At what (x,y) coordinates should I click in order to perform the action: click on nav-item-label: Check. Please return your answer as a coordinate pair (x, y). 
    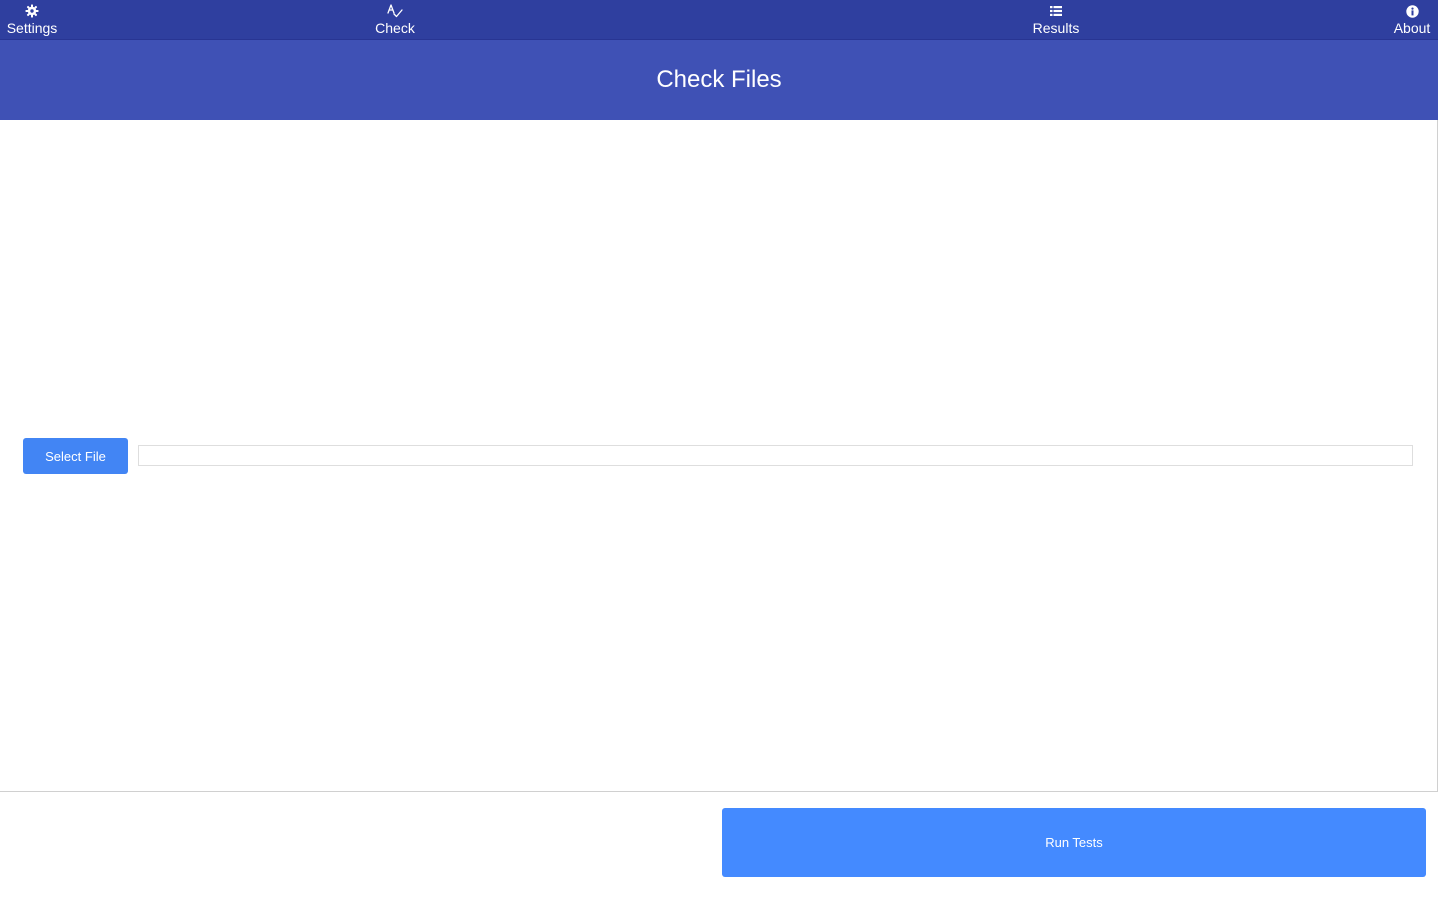
    Looking at the image, I should click on (395, 28).